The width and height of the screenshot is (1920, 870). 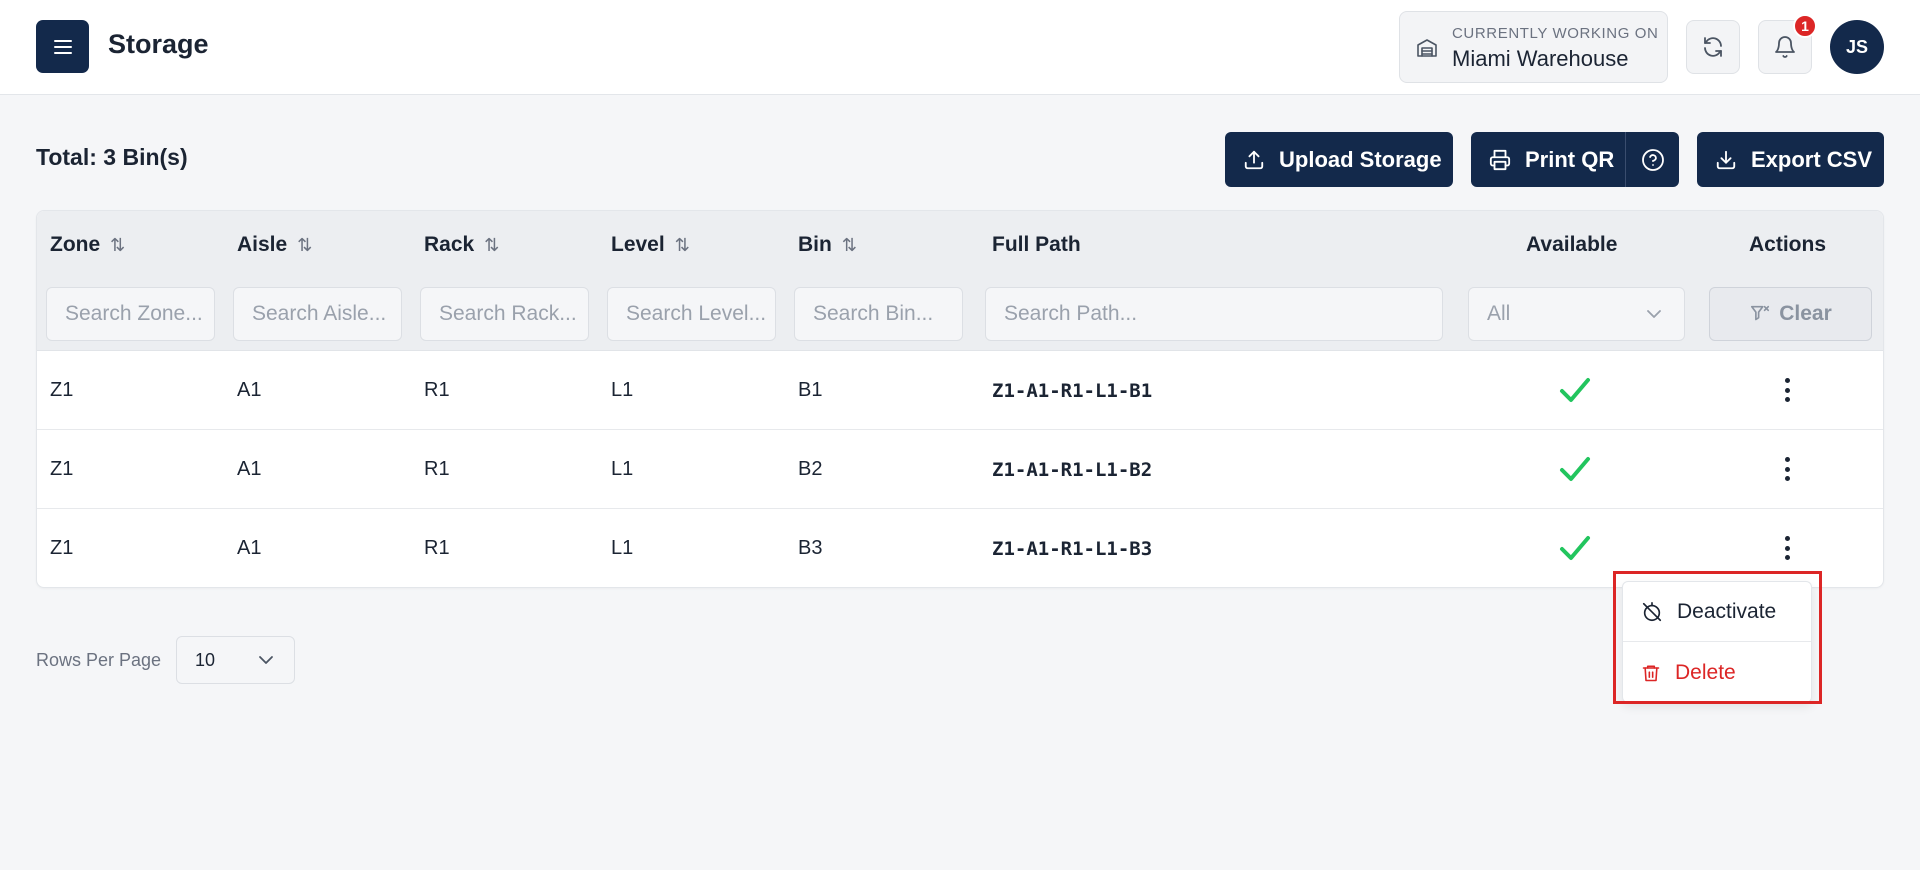 I want to click on table-row: Z1 A1 R1 L1 B1 Z1-A1-R1-L1-B1, so click(x=960, y=390).